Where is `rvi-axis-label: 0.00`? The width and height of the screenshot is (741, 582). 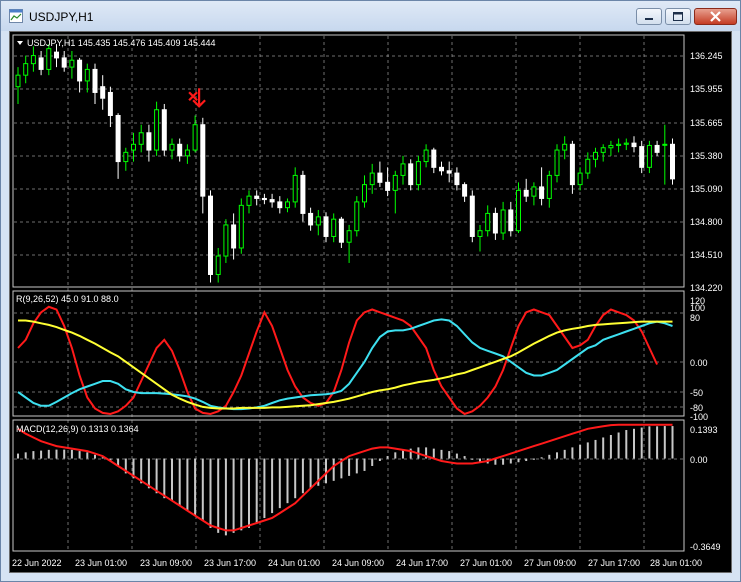 rvi-axis-label: 0.00 is located at coordinates (699, 363).